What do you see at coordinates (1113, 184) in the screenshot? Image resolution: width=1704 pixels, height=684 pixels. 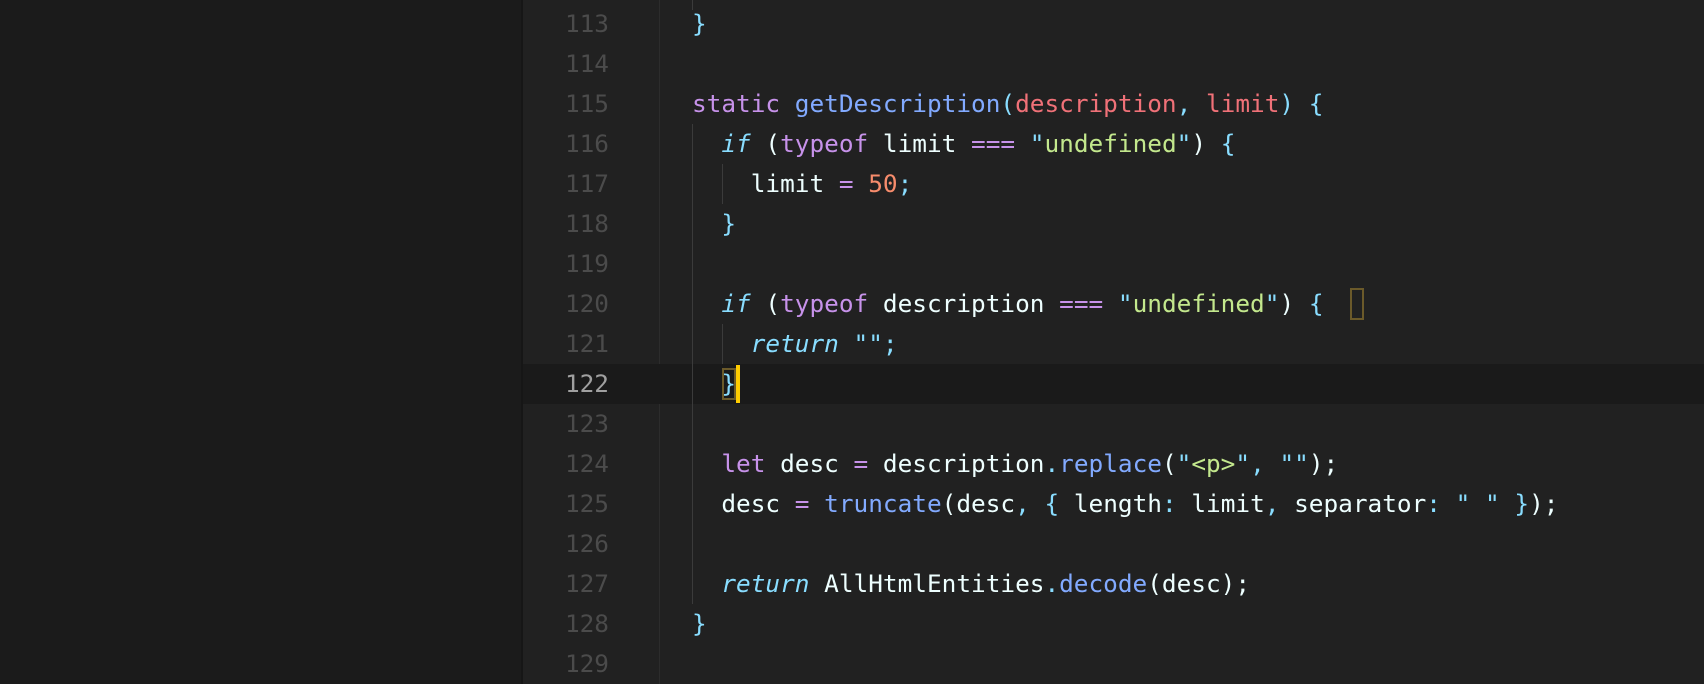 I see `code-line: 117 limit = 50;` at bounding box center [1113, 184].